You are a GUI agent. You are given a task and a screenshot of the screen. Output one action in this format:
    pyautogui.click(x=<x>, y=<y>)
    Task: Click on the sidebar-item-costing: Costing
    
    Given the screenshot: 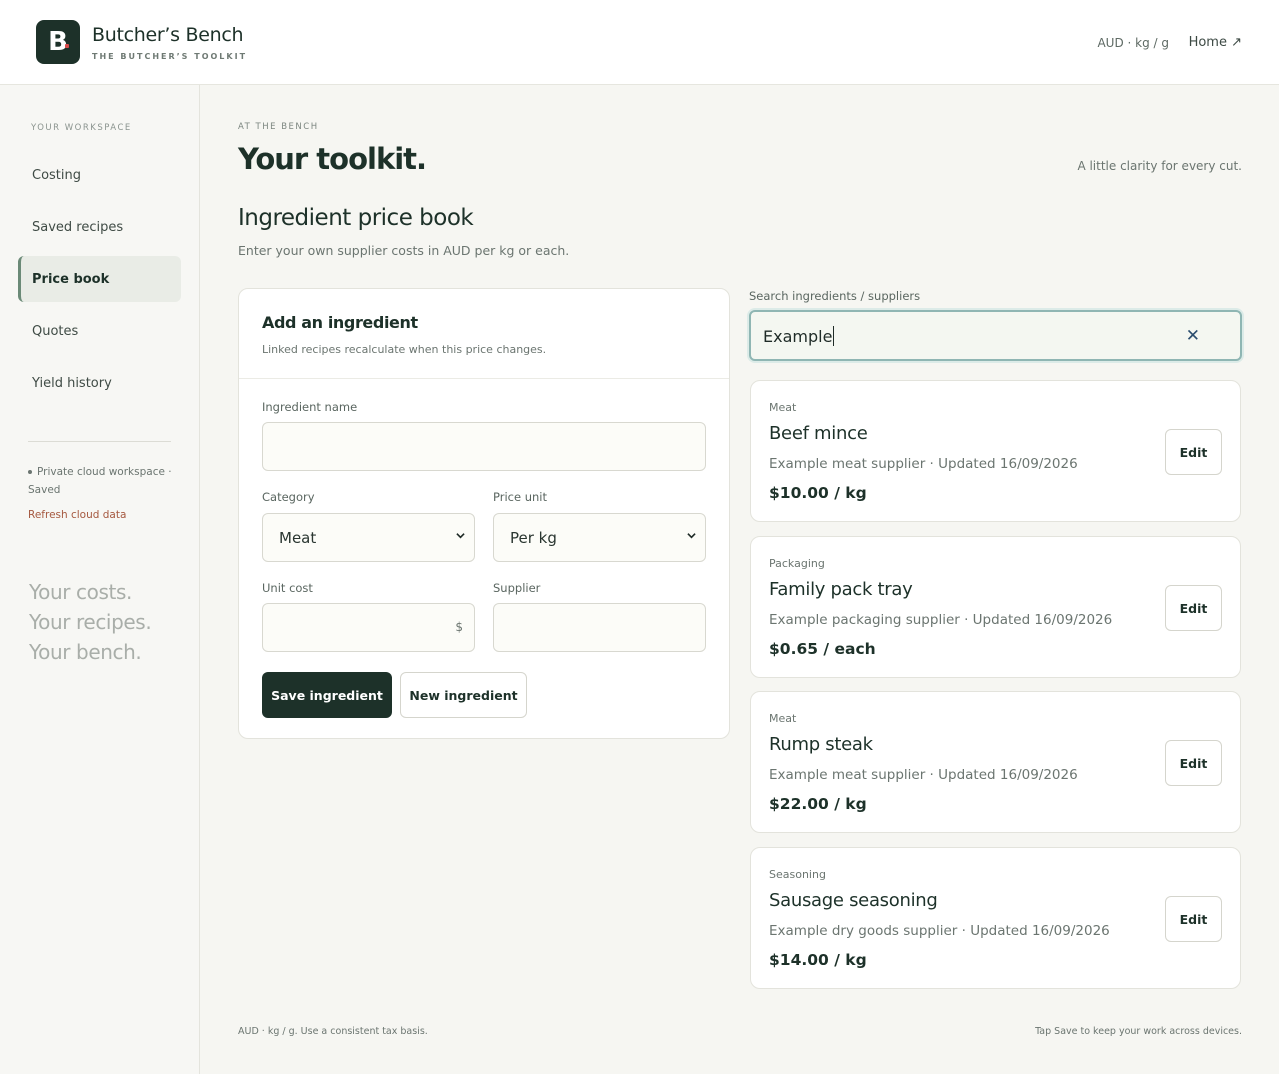 What is the action you would take?
    pyautogui.click(x=99, y=175)
    